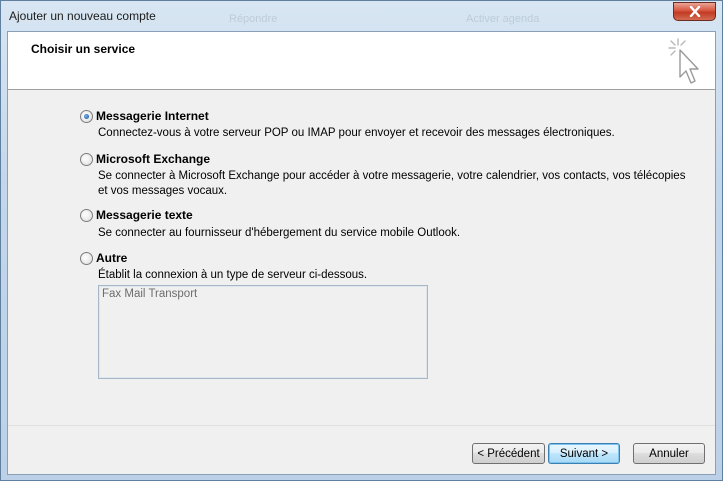 The image size is (723, 481). What do you see at coordinates (361, 425) in the screenshot?
I see `footer-divider` at bounding box center [361, 425].